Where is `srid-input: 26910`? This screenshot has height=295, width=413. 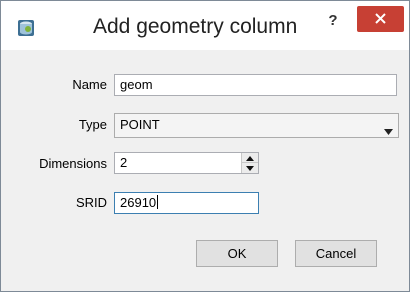
srid-input: 26910 is located at coordinates (186, 203).